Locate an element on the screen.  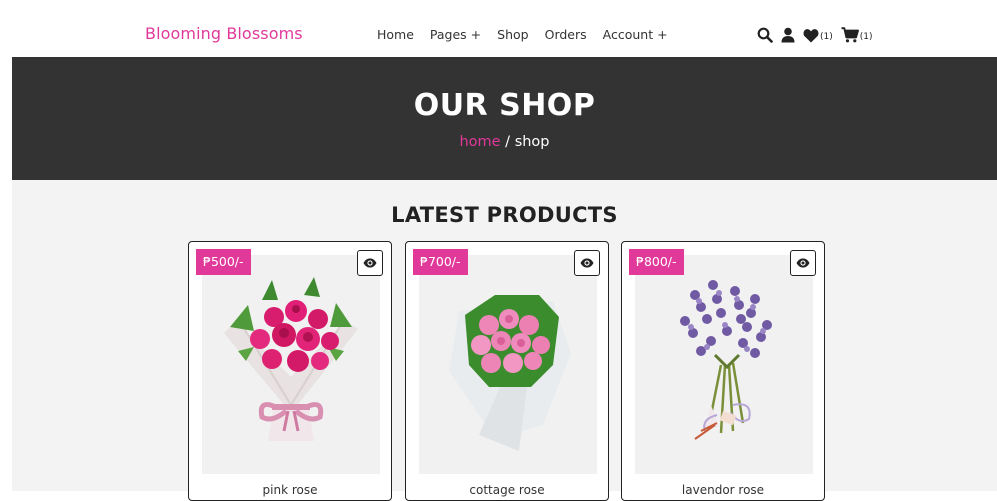
breadcrumb-current: shop is located at coordinates (532, 142).